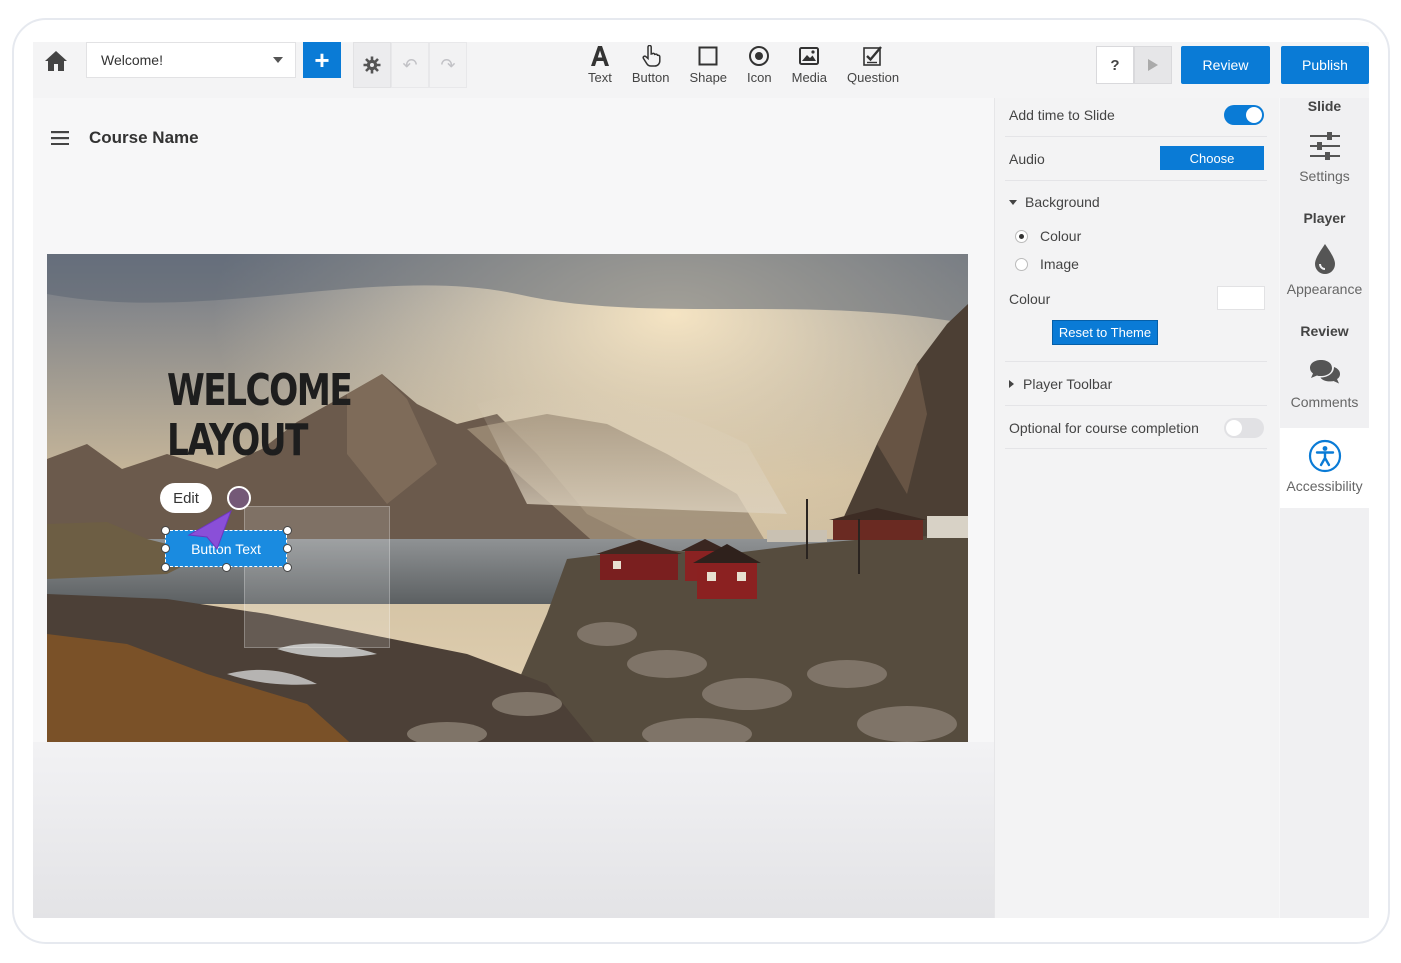 This screenshot has height=963, width=1401. I want to click on undo-icon: ↶, so click(410, 64).